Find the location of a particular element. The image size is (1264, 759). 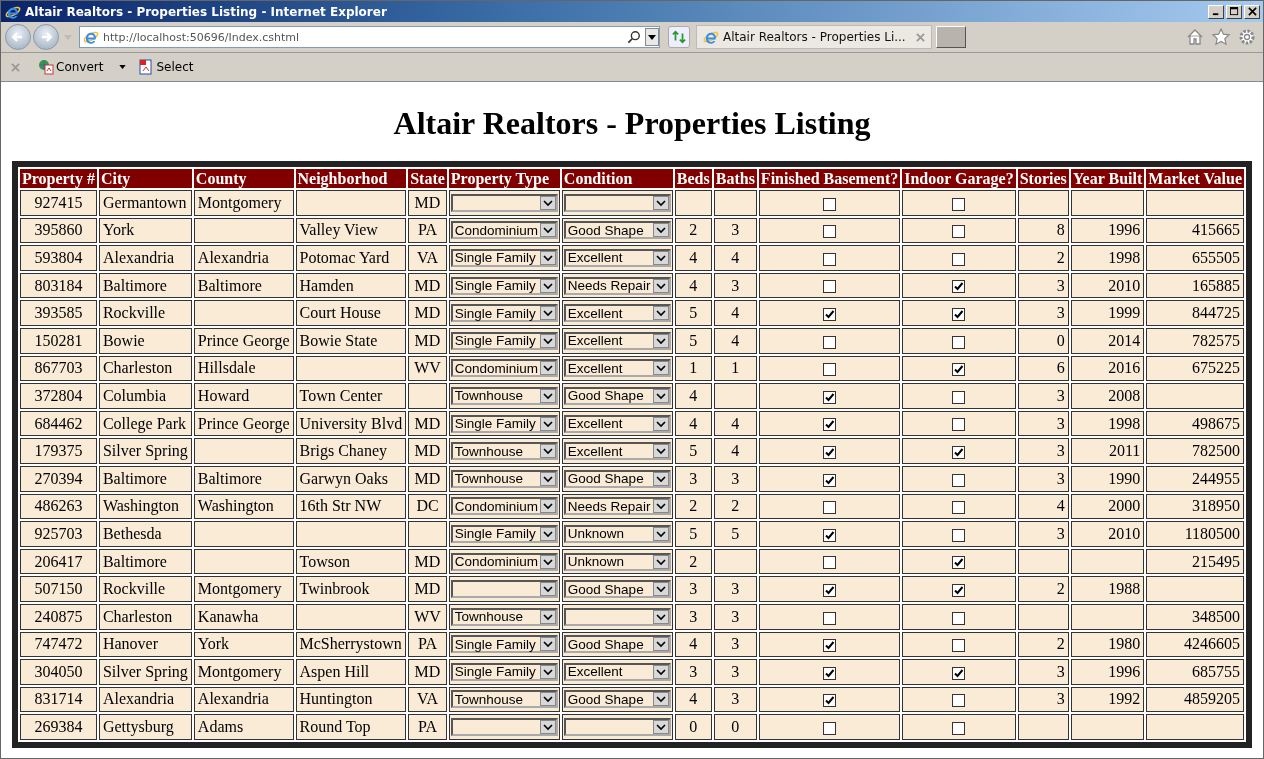

home-icon is located at coordinates (1195, 37).